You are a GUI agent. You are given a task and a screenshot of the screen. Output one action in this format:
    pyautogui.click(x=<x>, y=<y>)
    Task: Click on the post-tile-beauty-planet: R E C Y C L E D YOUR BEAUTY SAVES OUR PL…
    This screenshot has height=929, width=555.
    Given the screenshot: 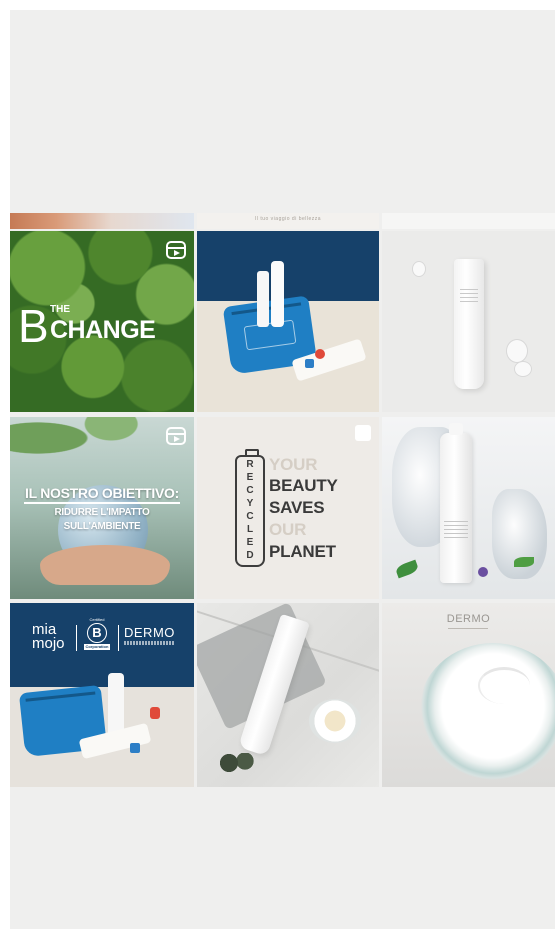 What is the action you would take?
    pyautogui.click(x=288, y=508)
    